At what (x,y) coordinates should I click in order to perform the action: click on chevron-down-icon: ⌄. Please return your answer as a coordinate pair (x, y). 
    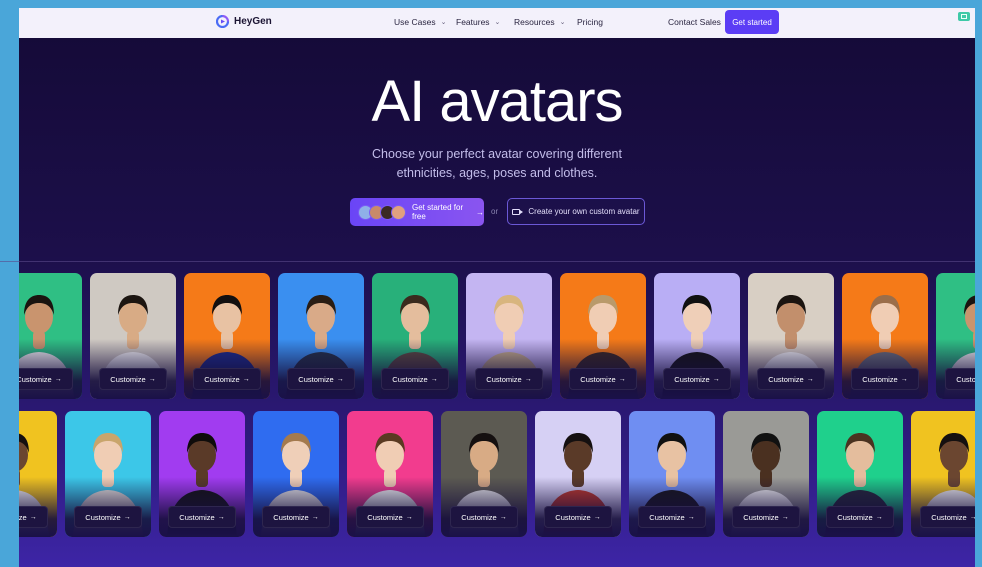
    Looking at the image, I should click on (443, 22).